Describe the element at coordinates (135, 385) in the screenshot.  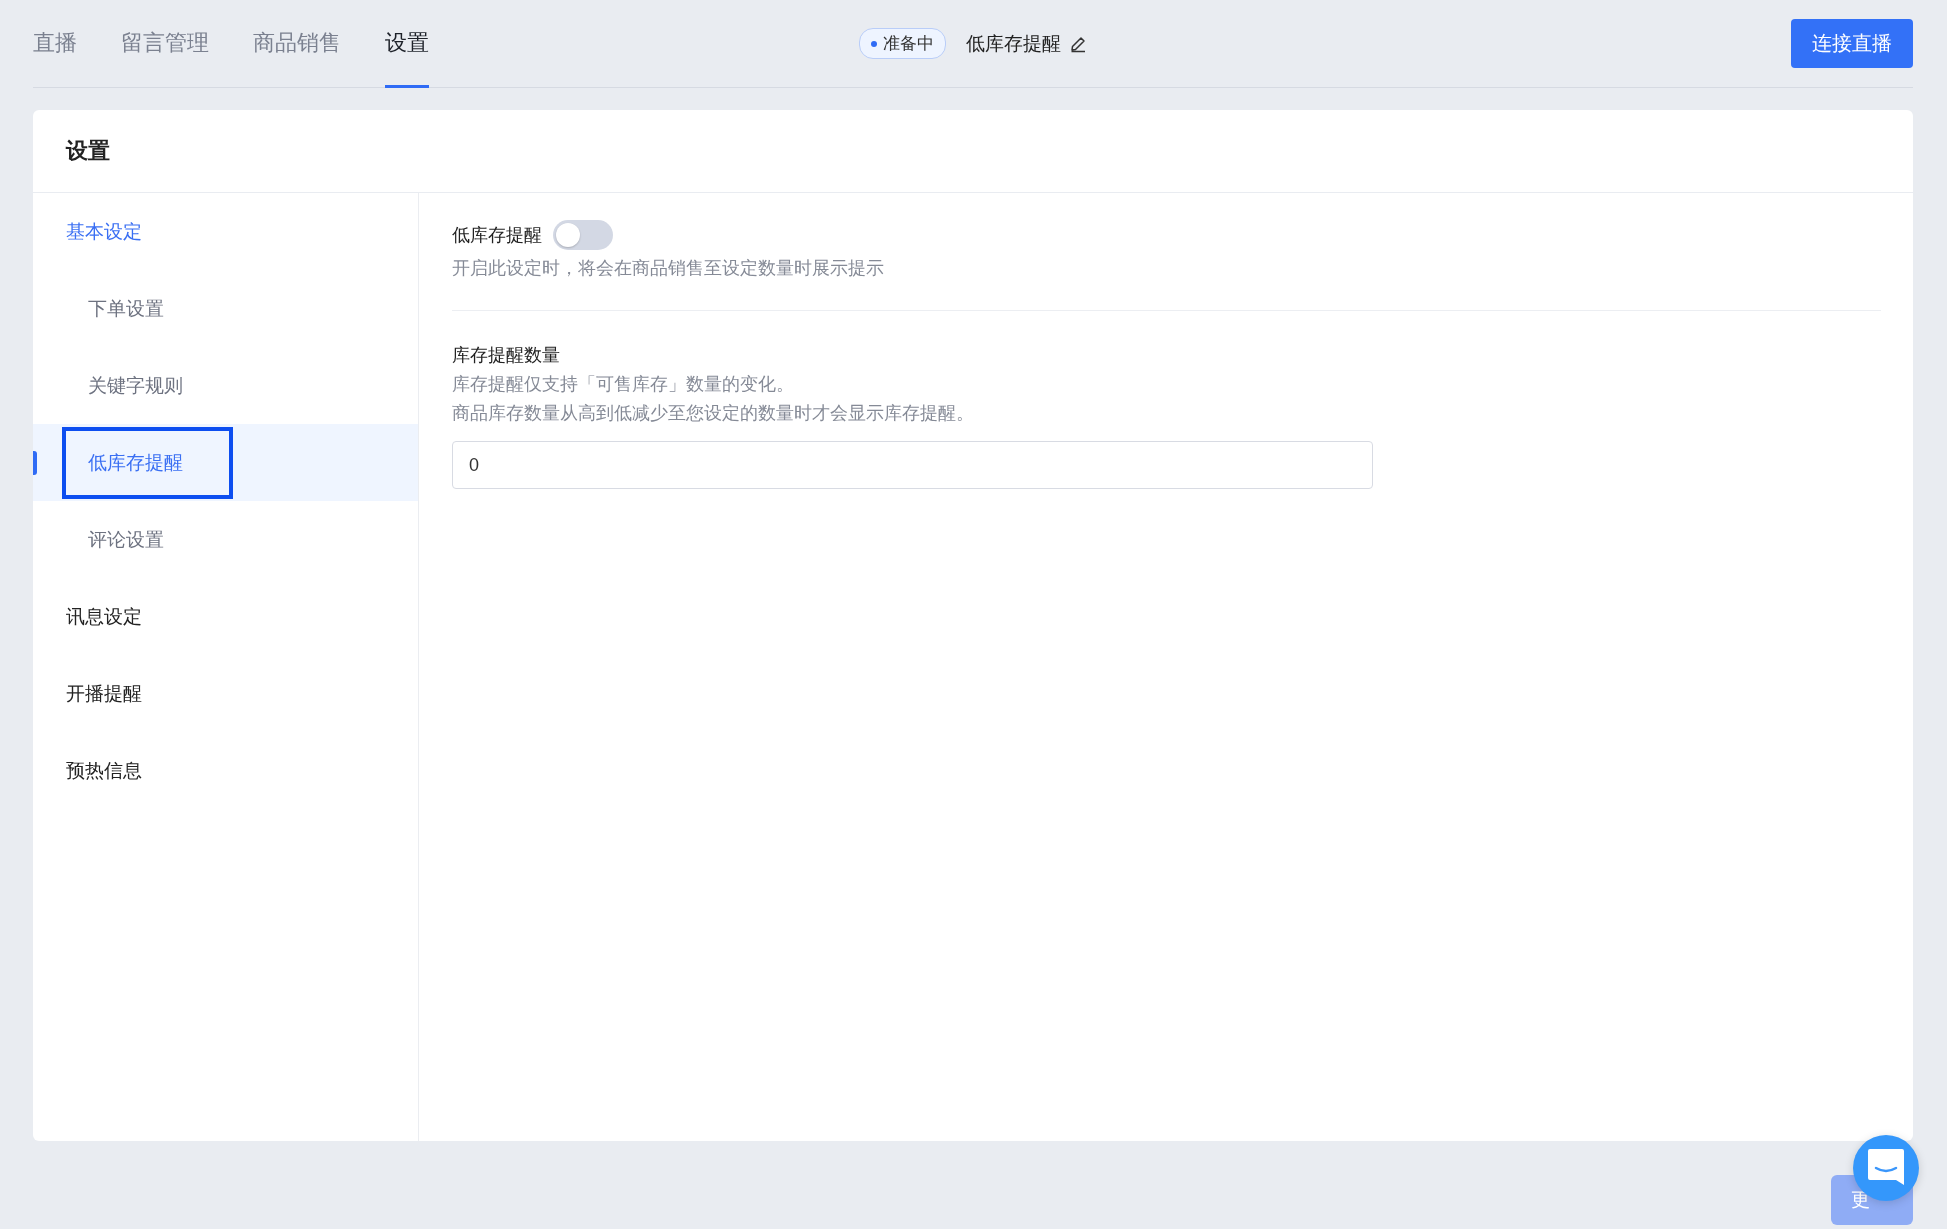
I see `sidebar-subitem: 关键字规则` at that location.